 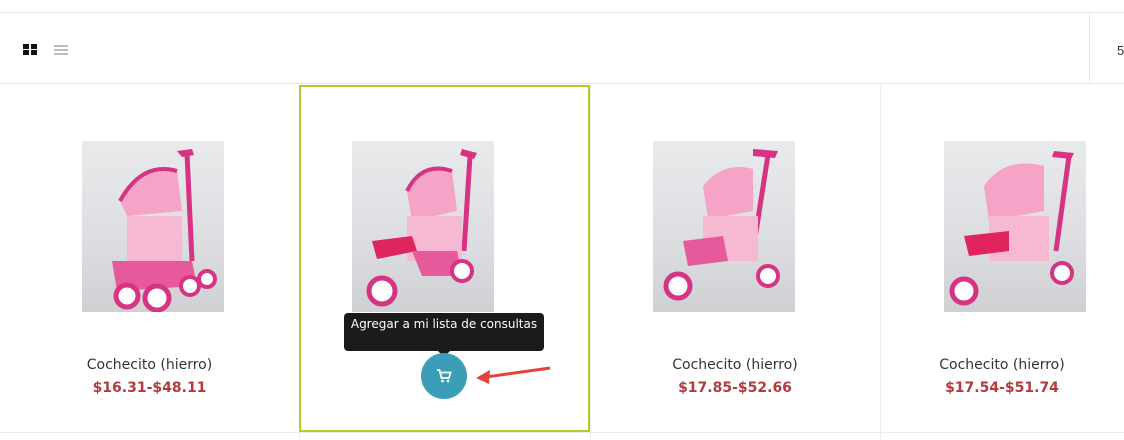 I want to click on product-price: $17.85-$52.66, so click(x=735, y=388).